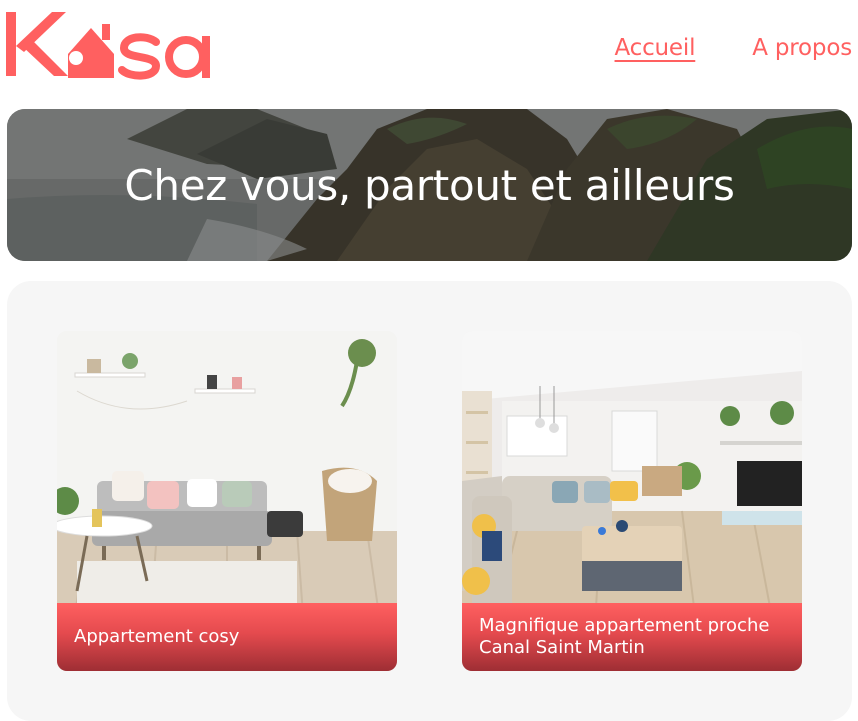 This screenshot has height=721, width=858. What do you see at coordinates (802, 48) in the screenshot?
I see `nav-link-a-propos: A propos` at bounding box center [802, 48].